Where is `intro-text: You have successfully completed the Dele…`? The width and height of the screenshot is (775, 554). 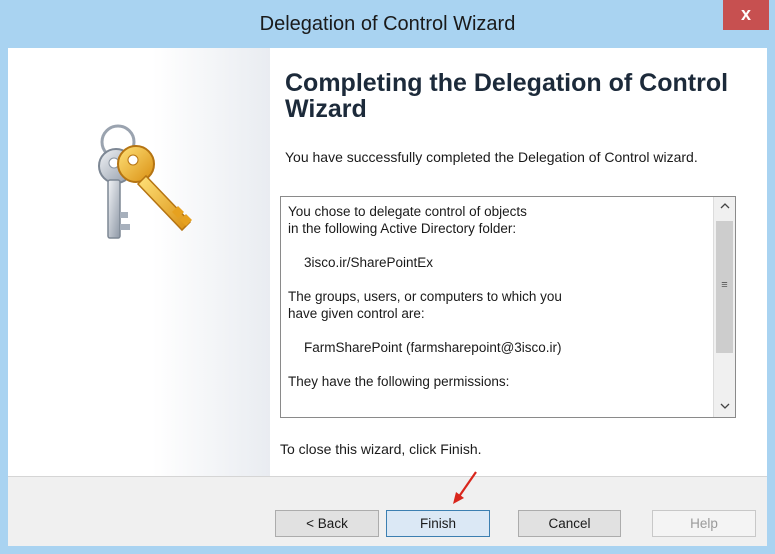
intro-text: You have successfully completed the Dele… is located at coordinates (491, 157).